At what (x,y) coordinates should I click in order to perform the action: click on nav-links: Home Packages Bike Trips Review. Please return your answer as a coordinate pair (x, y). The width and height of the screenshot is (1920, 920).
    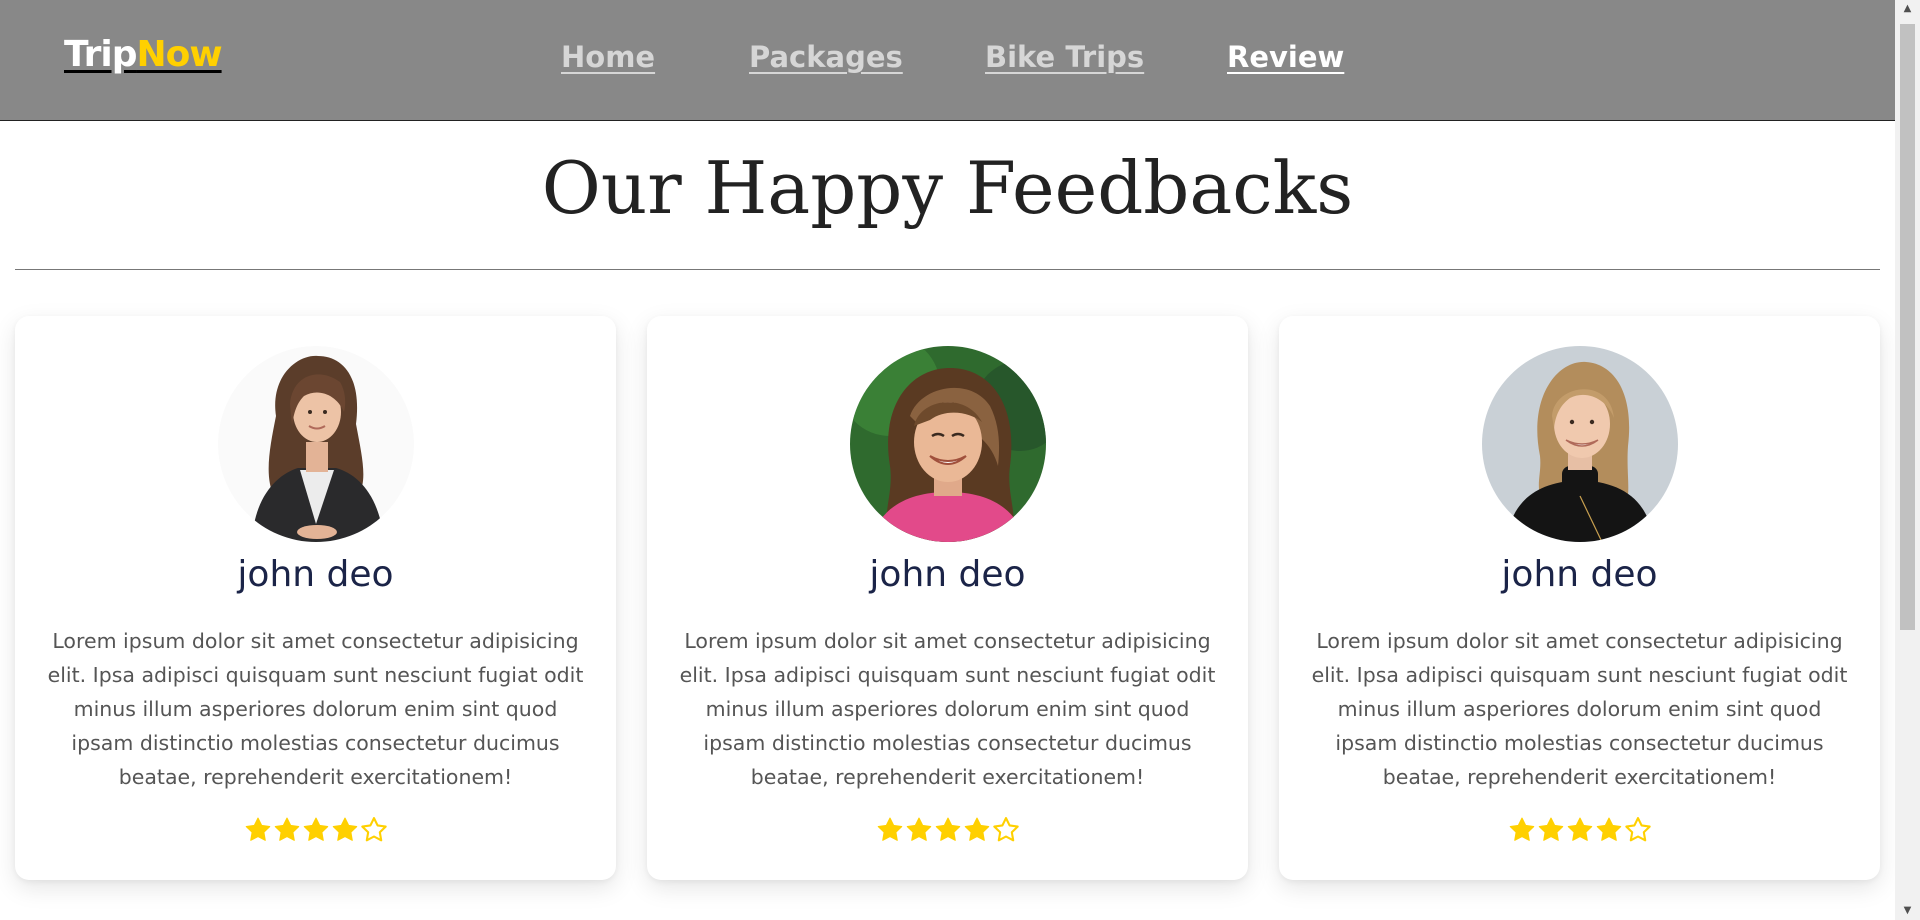
    Looking at the image, I should click on (947, 62).